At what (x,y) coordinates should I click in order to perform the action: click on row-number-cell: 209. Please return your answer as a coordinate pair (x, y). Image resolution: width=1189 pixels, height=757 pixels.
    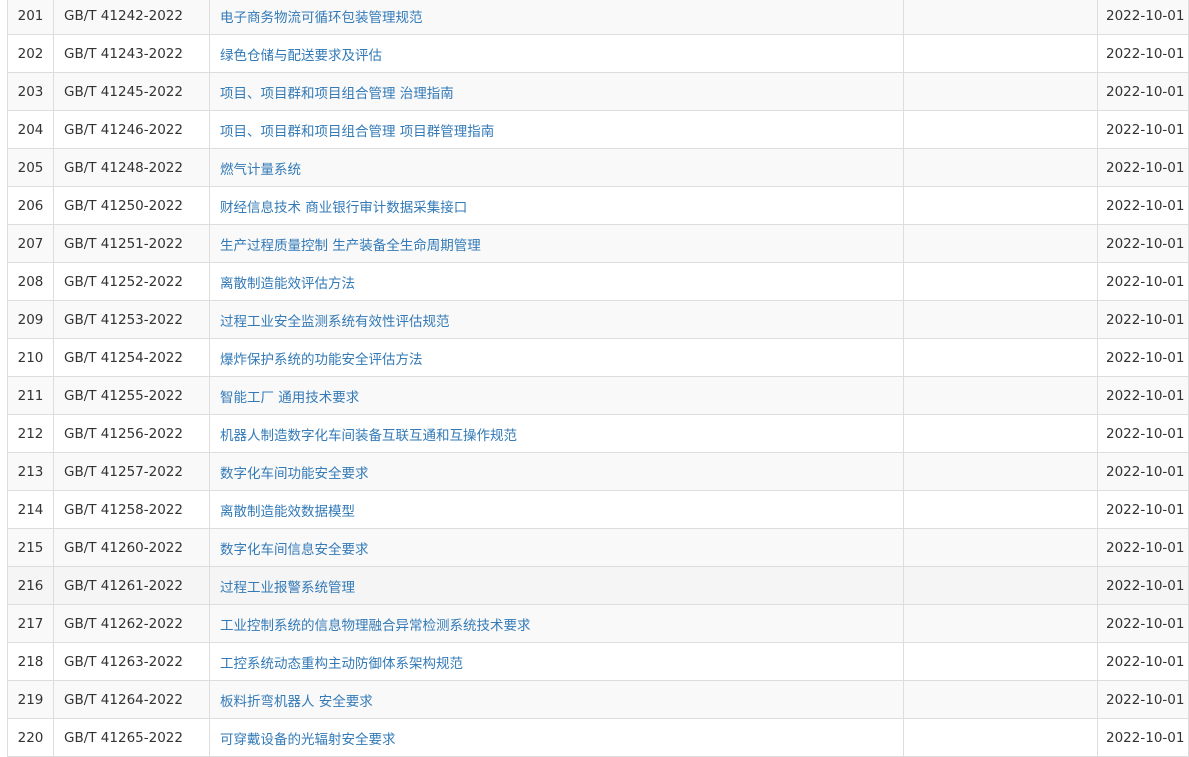
    Looking at the image, I should click on (30, 319).